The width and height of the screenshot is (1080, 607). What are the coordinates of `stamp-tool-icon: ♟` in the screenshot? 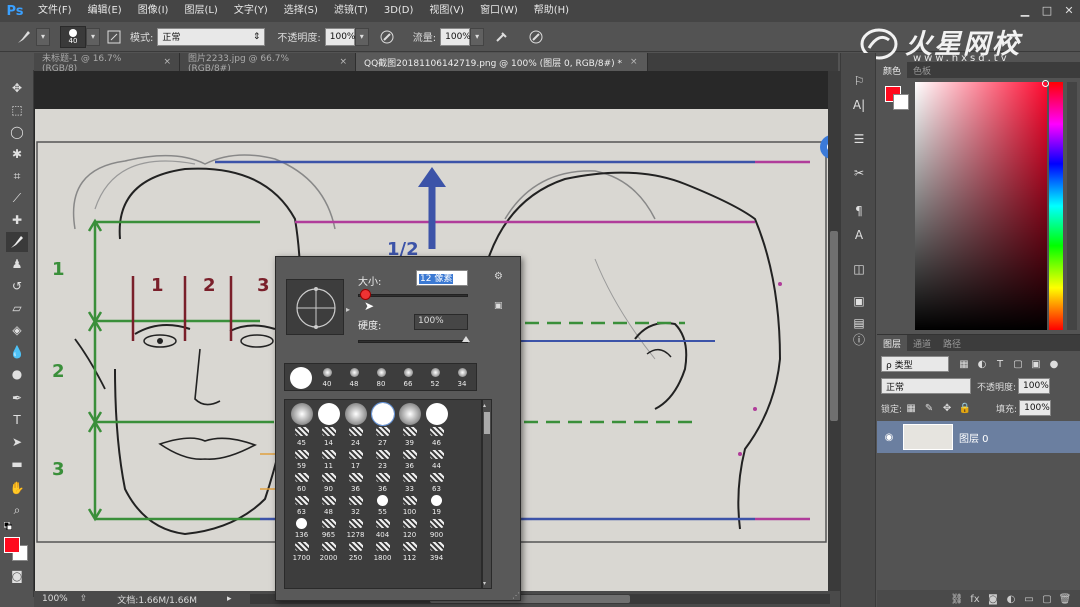 It's located at (17, 264).